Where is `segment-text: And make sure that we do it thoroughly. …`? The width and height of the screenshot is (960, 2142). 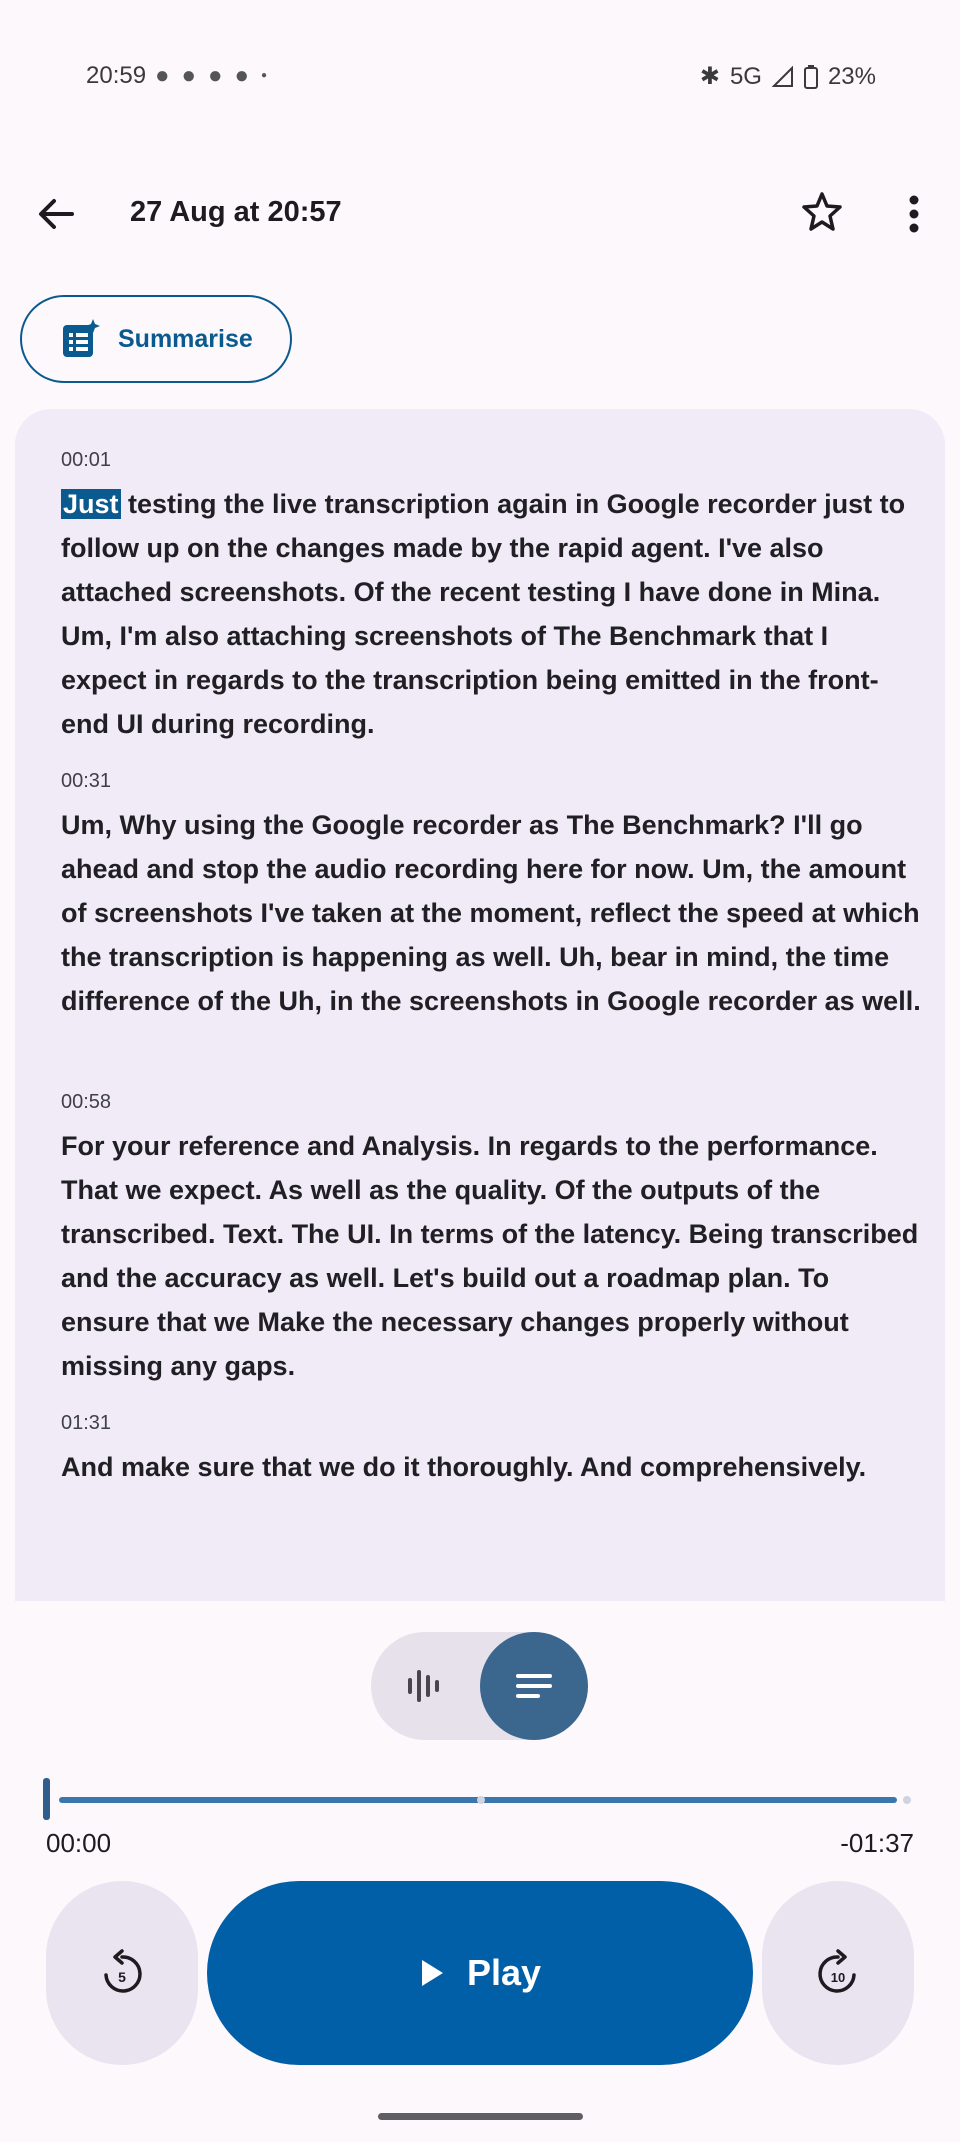
segment-text: And make sure that we do it thoroughly. … is located at coordinates (464, 1467).